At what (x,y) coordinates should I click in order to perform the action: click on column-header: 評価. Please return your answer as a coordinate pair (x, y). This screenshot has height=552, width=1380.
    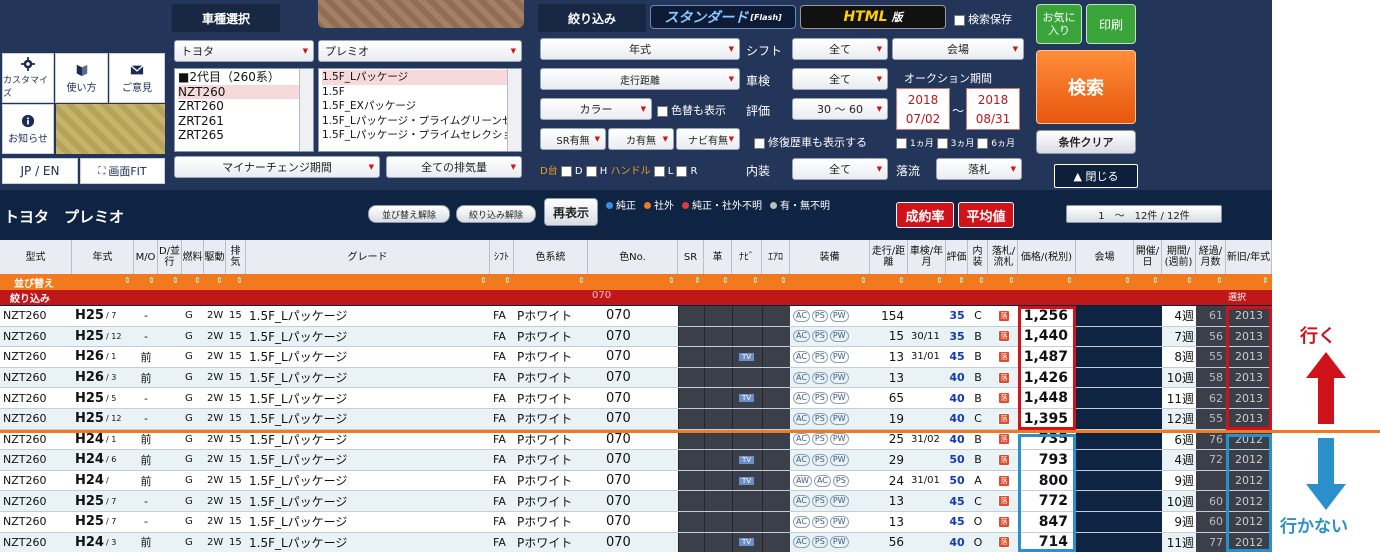
    Looking at the image, I should click on (957, 257).